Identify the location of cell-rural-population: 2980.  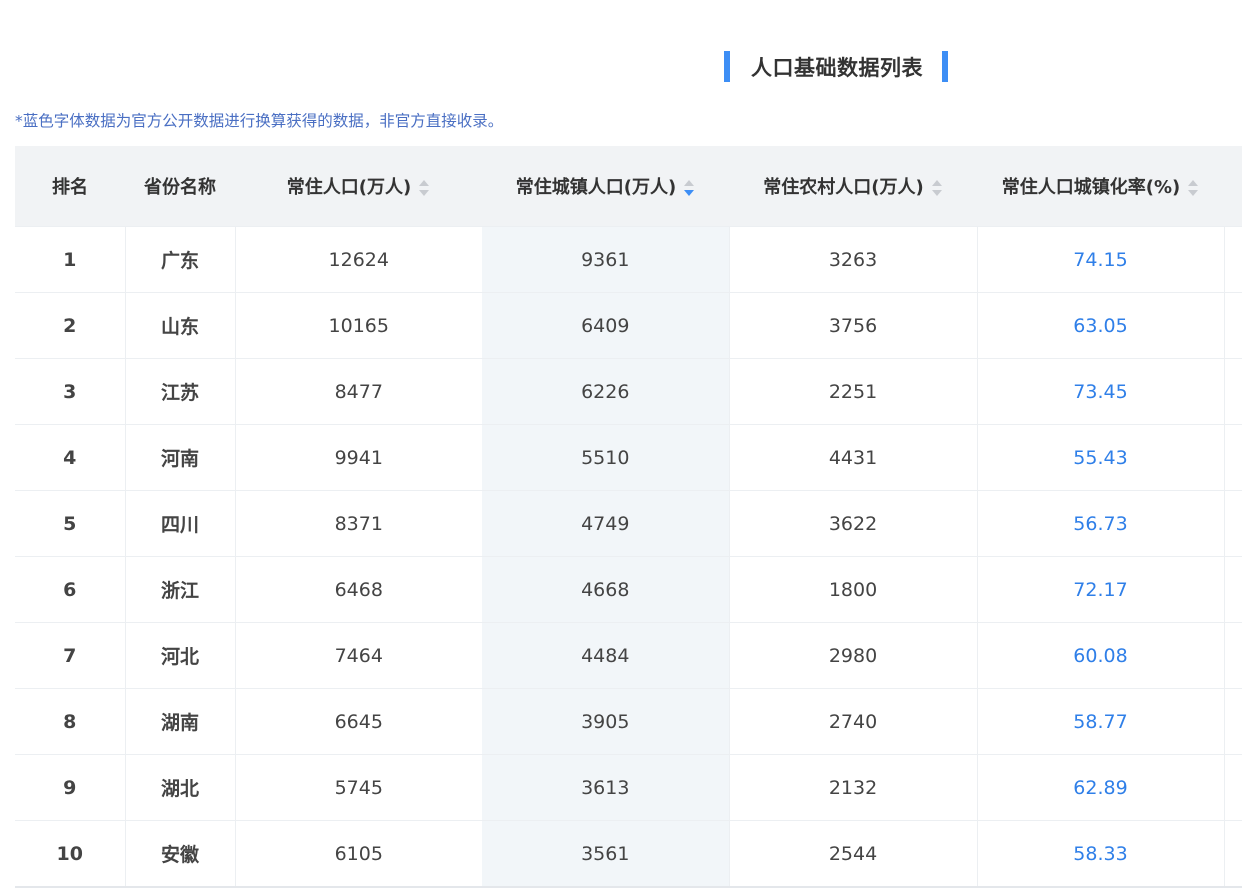
(853, 655).